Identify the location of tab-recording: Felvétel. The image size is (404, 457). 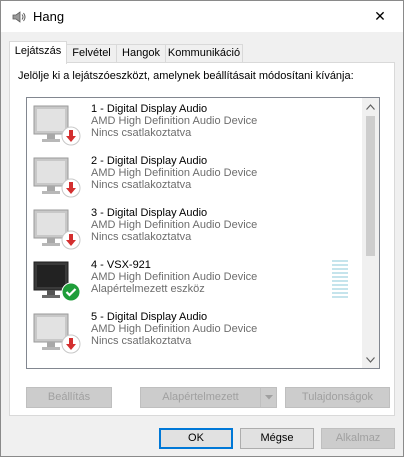
(91, 53).